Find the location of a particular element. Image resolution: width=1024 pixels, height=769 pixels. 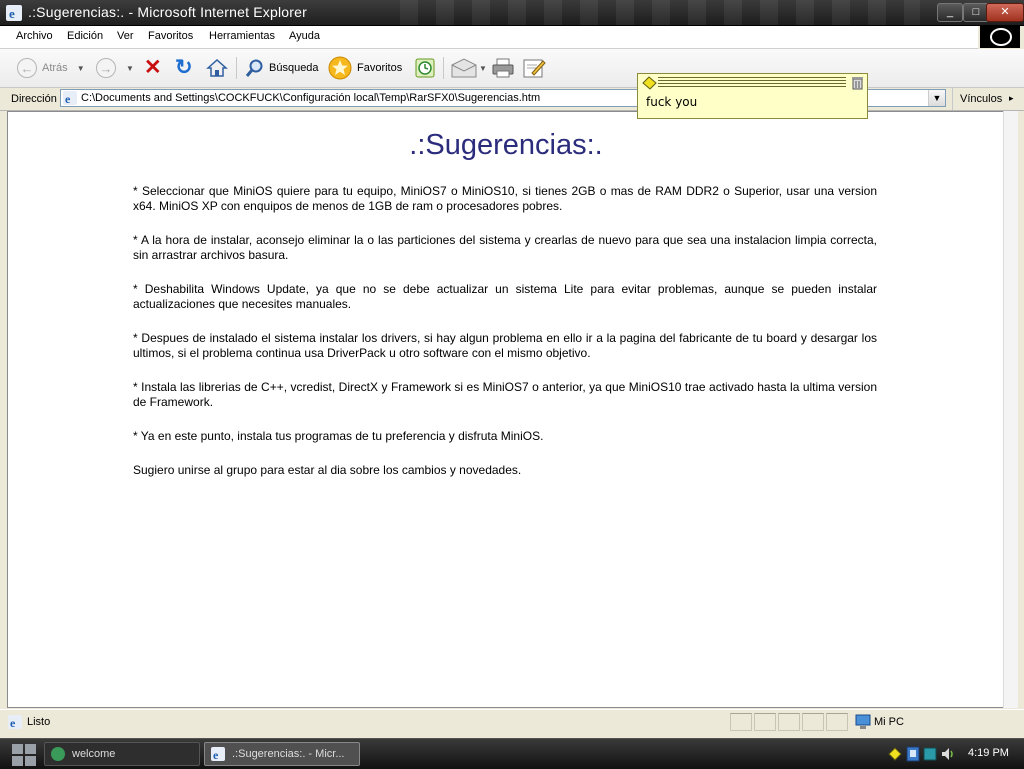

edit-icon is located at coordinates (534, 68).